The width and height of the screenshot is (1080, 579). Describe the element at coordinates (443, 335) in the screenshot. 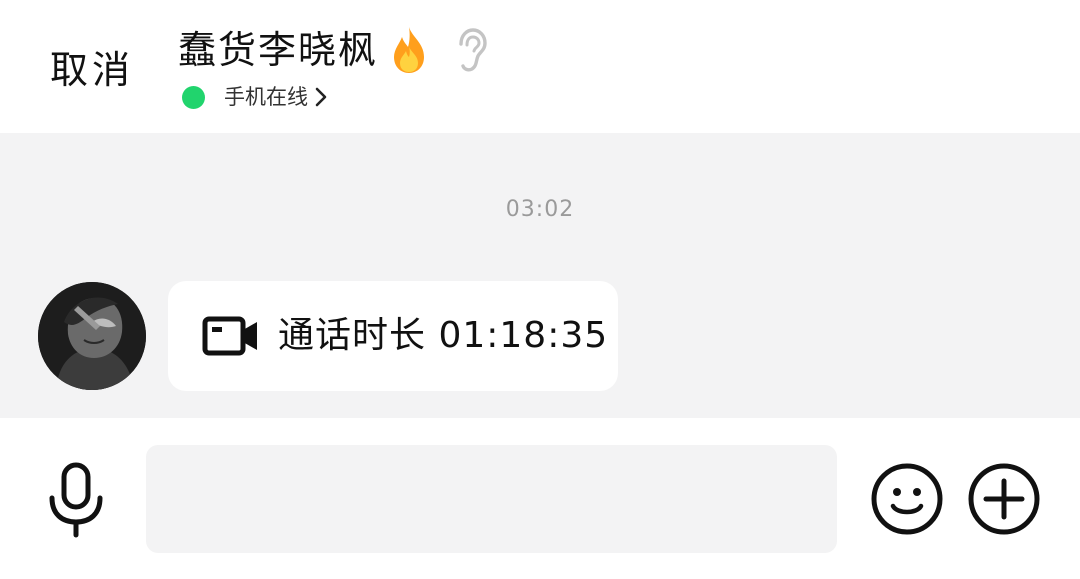

I see `call-duration-text: 通话时长 01:18:35` at that location.